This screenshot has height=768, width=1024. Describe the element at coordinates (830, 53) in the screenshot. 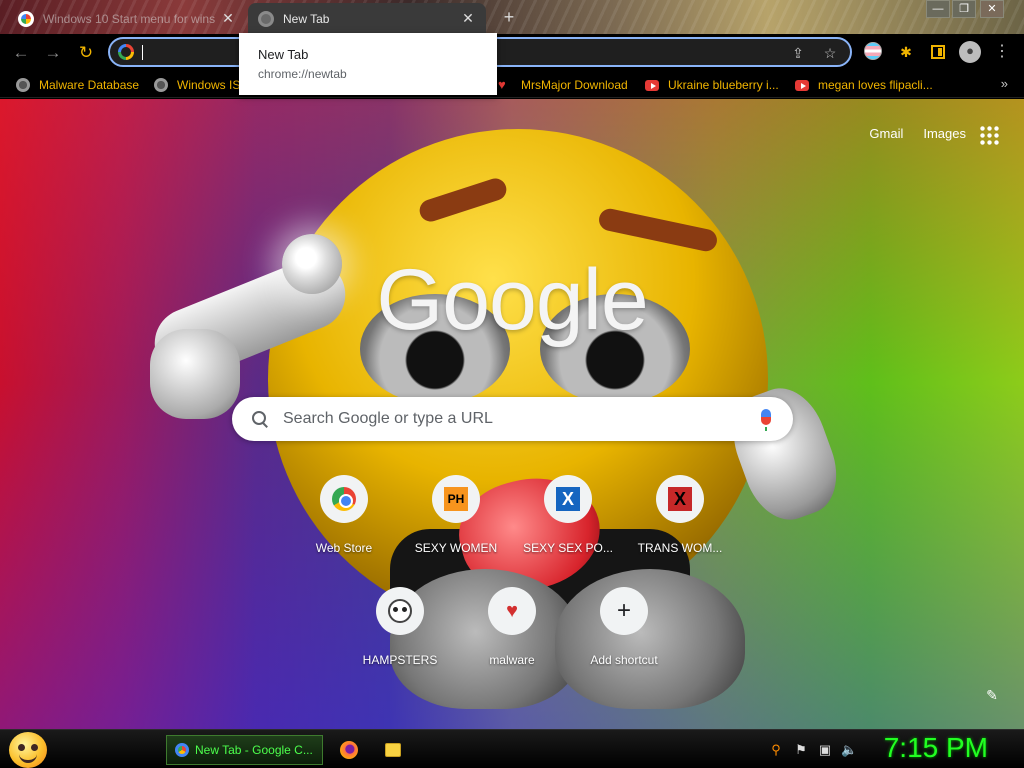

I see `bookmark-star-icon: ☆` at that location.